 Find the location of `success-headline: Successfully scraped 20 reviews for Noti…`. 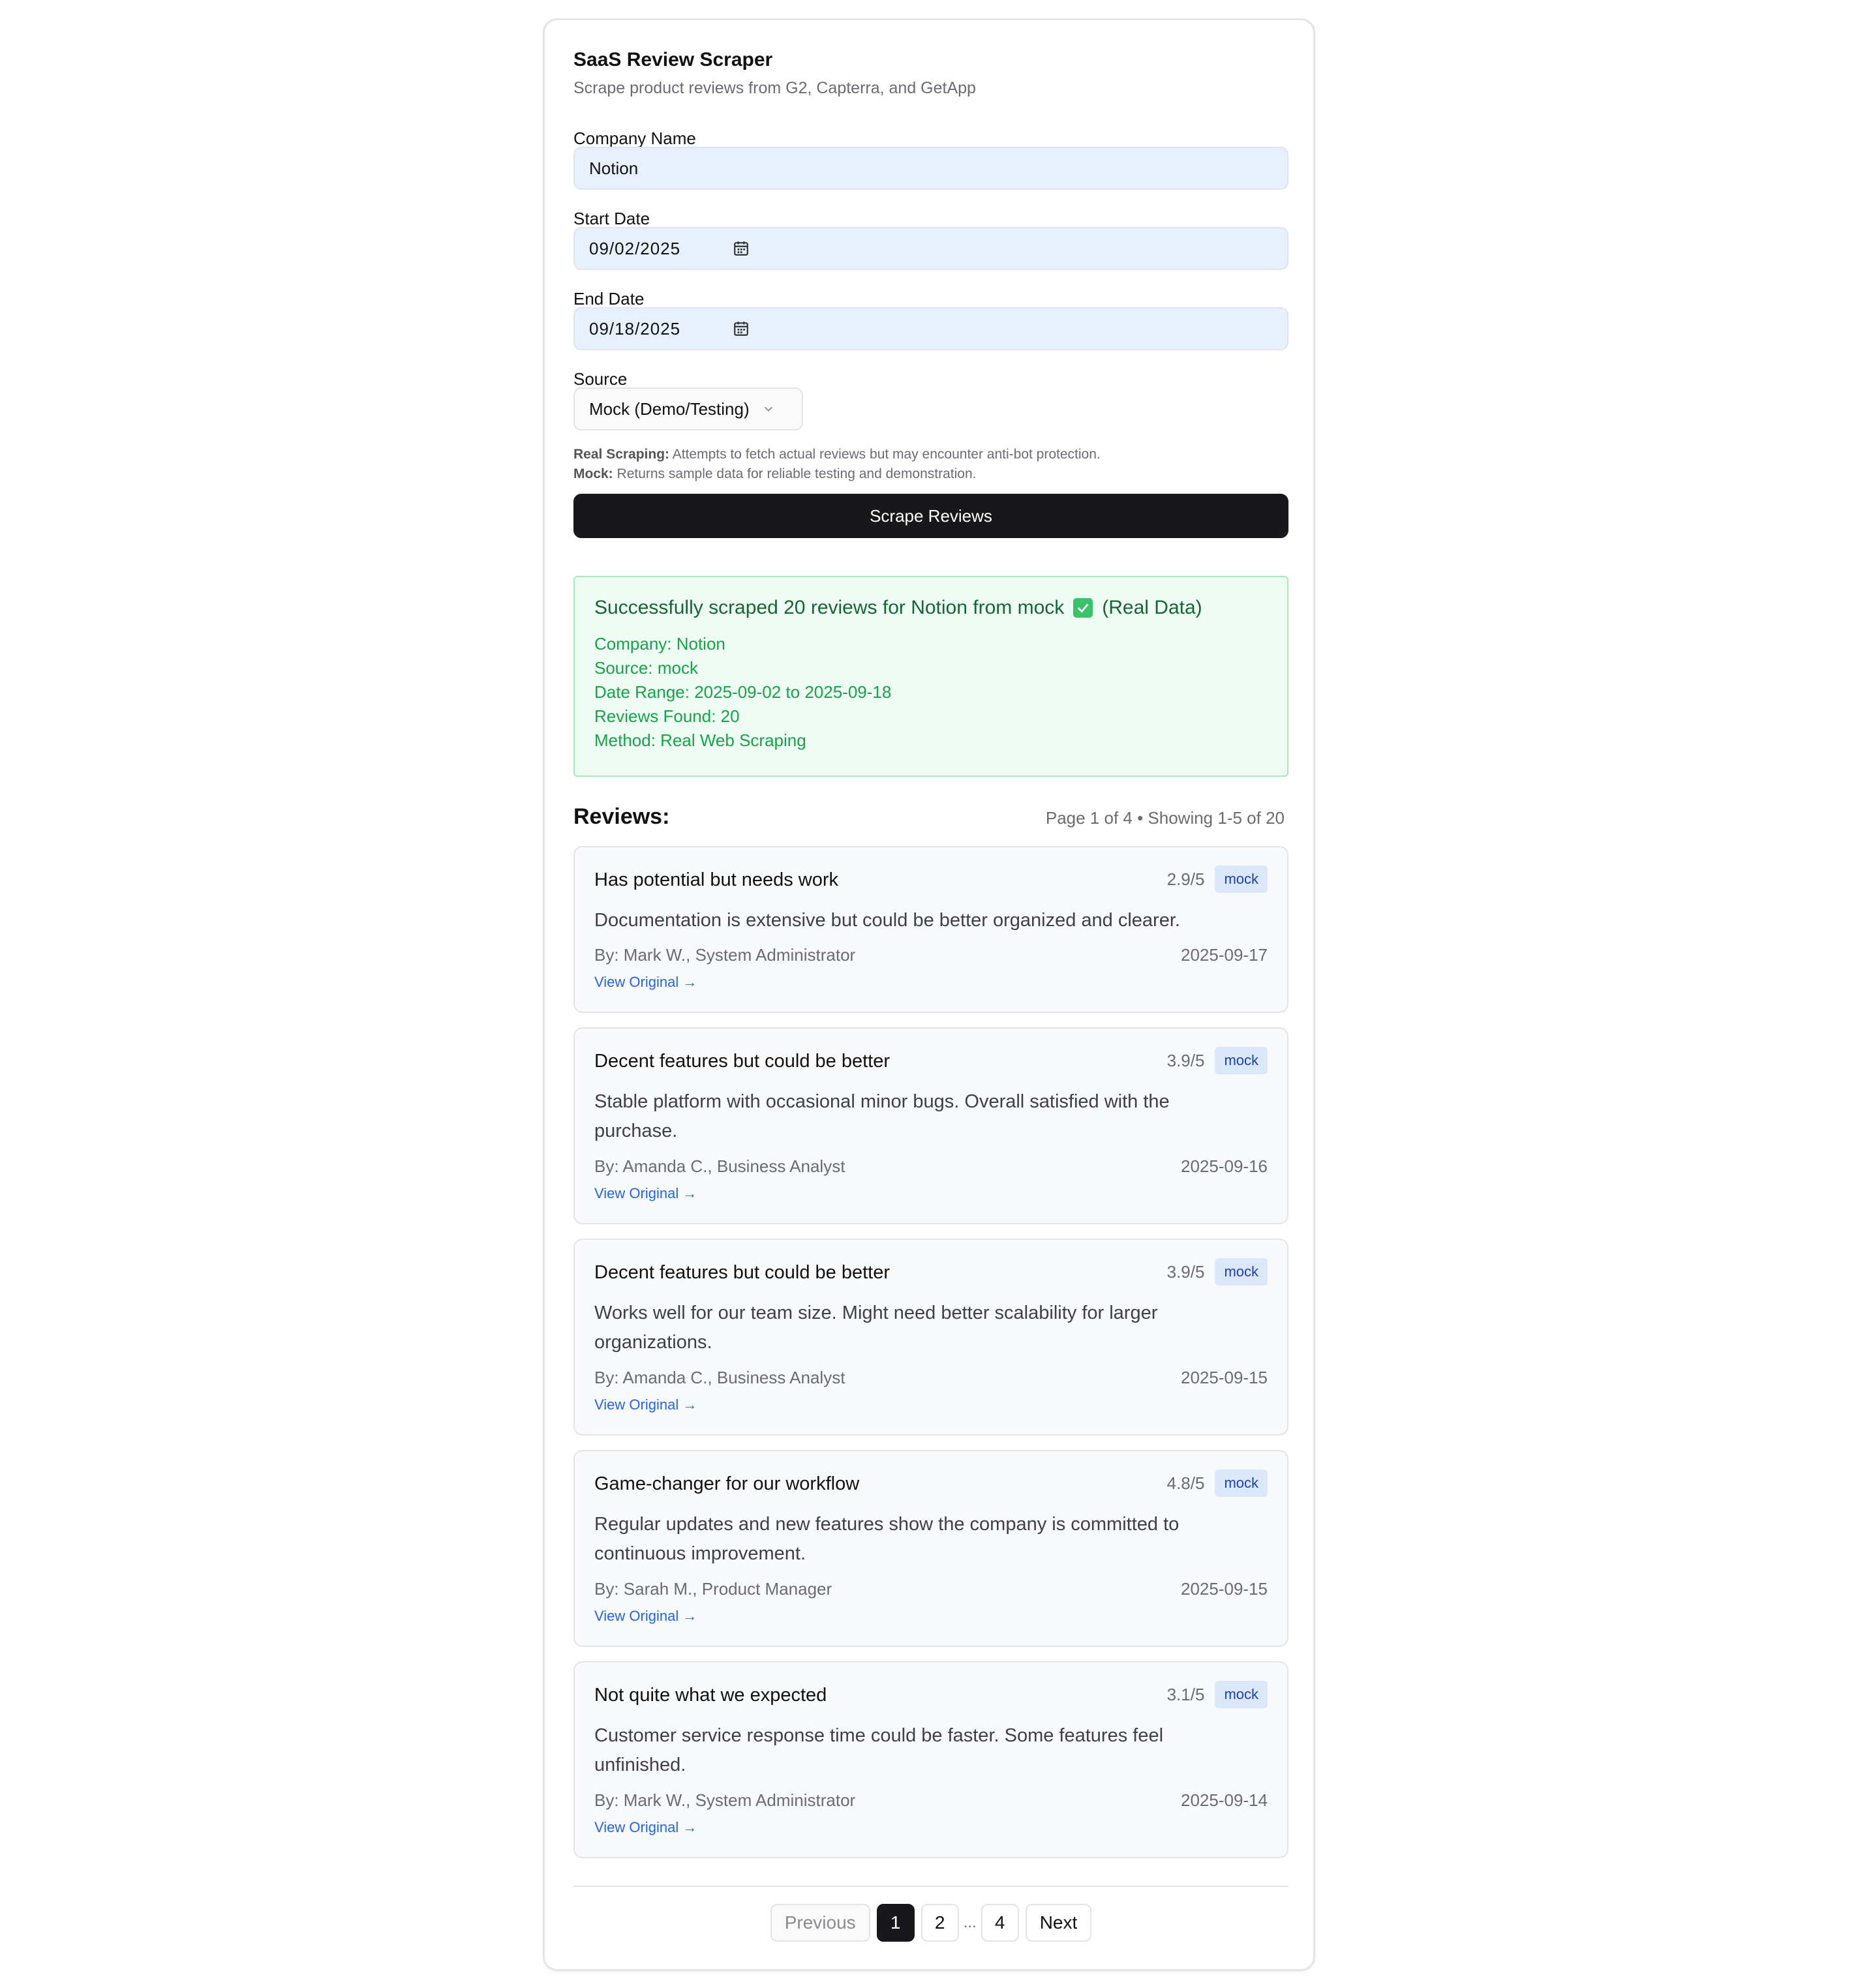

success-headline: Successfully scraped 20 reviews for Noti… is located at coordinates (830, 607).